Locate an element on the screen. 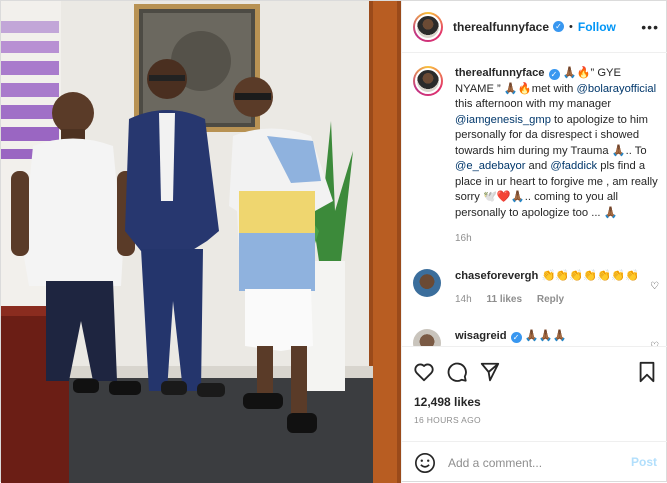 The image size is (667, 483). follow-button: Follow is located at coordinates (597, 27).